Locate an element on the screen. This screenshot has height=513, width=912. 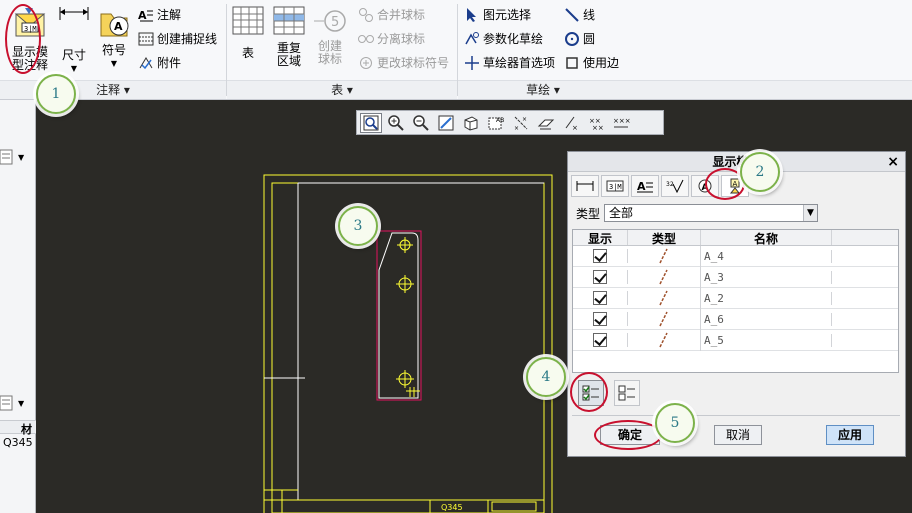
tab-dimensions is located at coordinates (585, 186).